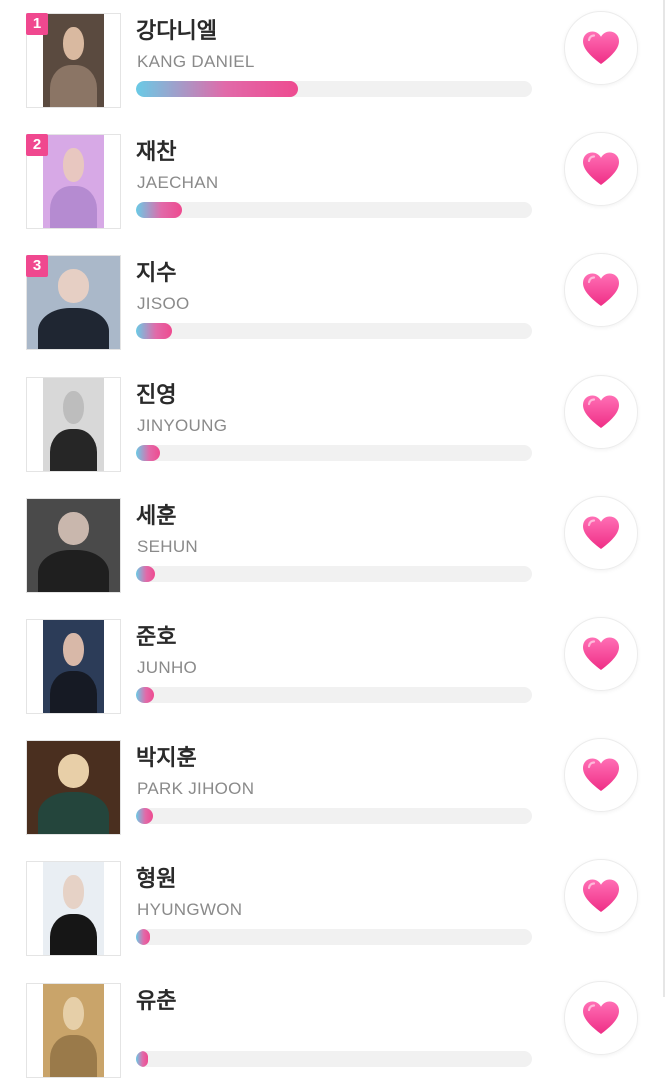 This screenshot has height=1091, width=665. Describe the element at coordinates (332, 666) in the screenshot. I see `ranking-row: 준호 JUNHO` at that location.